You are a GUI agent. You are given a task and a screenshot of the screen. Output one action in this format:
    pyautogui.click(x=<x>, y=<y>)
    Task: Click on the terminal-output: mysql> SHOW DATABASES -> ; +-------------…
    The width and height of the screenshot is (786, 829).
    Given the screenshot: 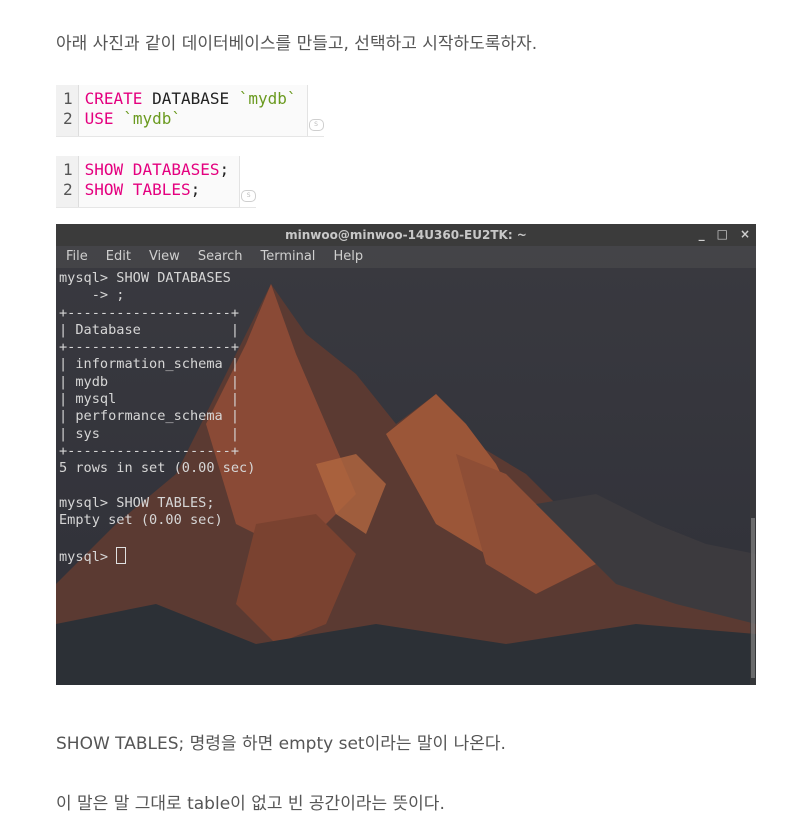 What is the action you would take?
    pyautogui.click(x=157, y=418)
    